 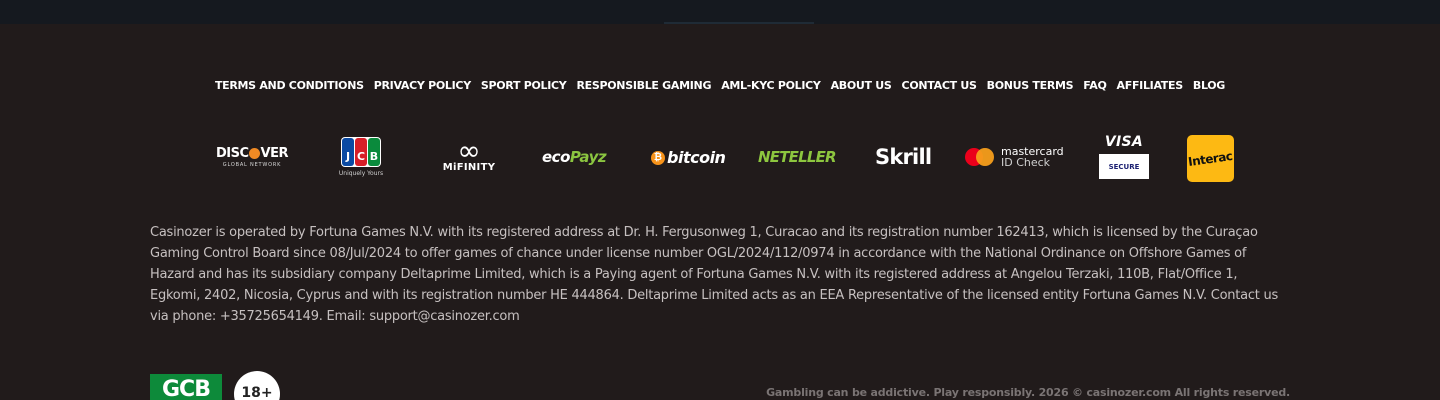 What do you see at coordinates (361, 173) in the screenshot?
I see `jcb-subtitle: Uniquely Yours` at bounding box center [361, 173].